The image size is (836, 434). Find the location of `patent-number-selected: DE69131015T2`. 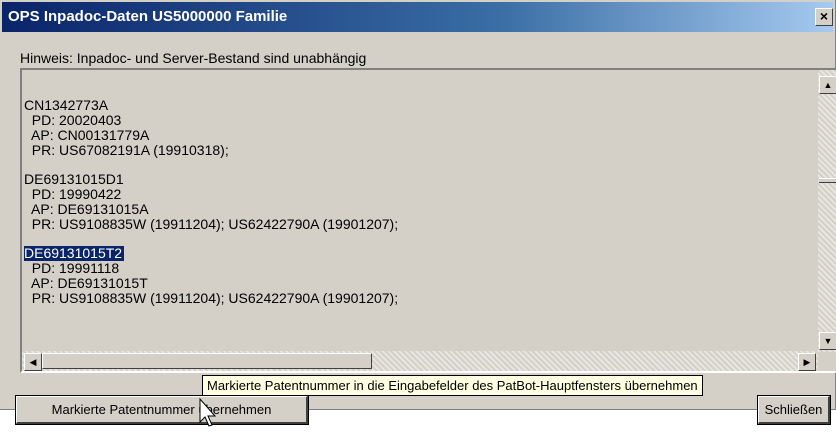

patent-number-selected: DE69131015T2 is located at coordinates (74, 253).